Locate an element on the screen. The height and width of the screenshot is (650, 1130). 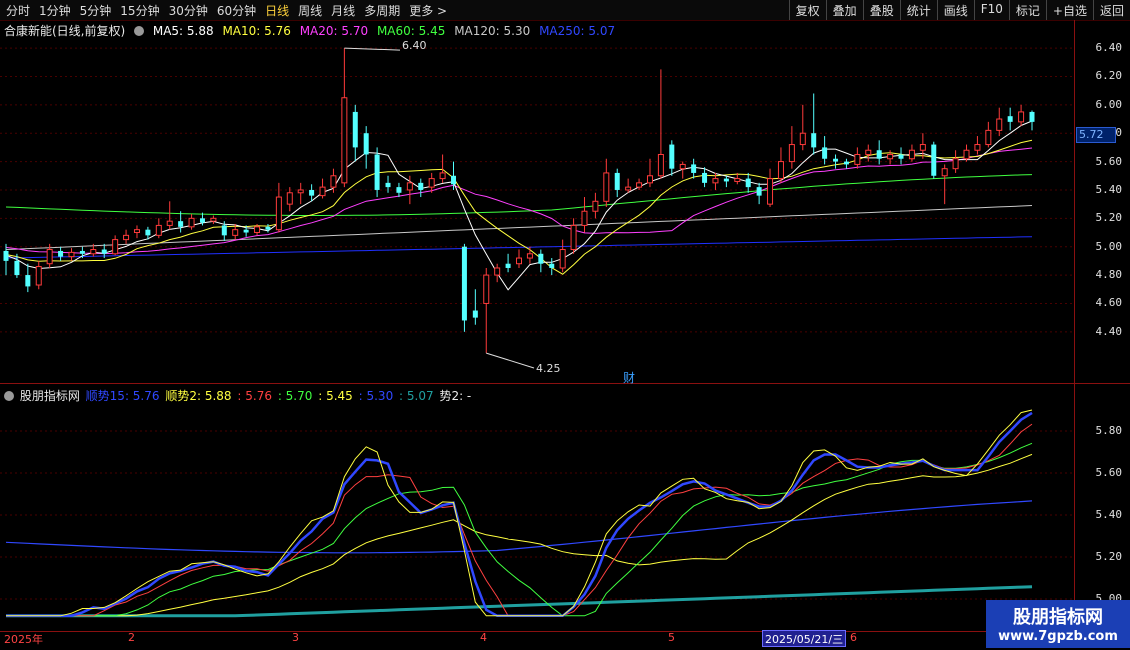
indicator-tick: 5.40 is located at coordinates (1109, 514).